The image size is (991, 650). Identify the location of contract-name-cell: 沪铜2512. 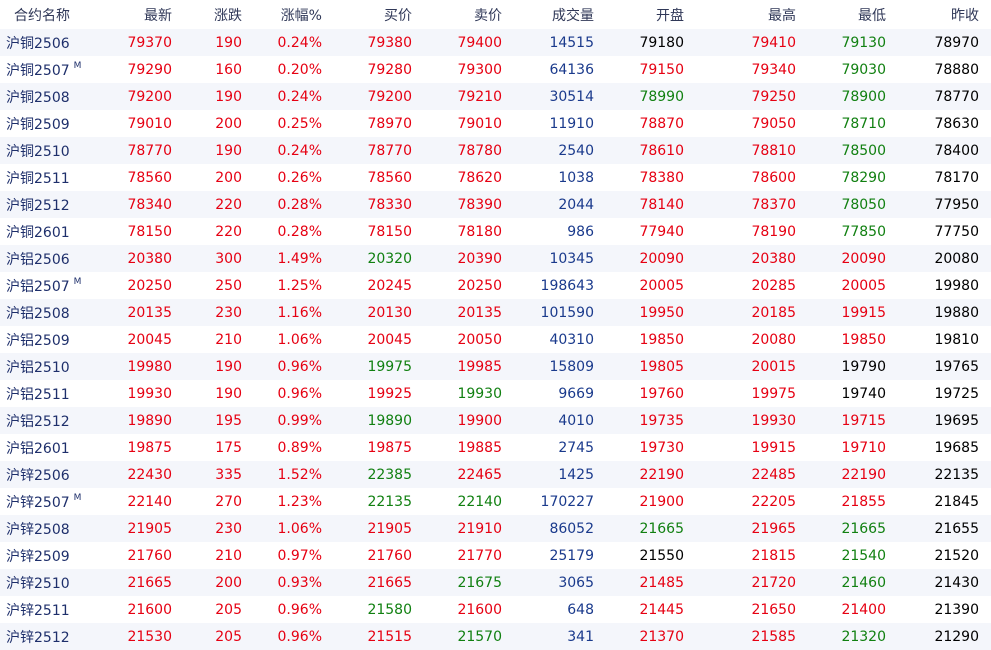
(50, 204).